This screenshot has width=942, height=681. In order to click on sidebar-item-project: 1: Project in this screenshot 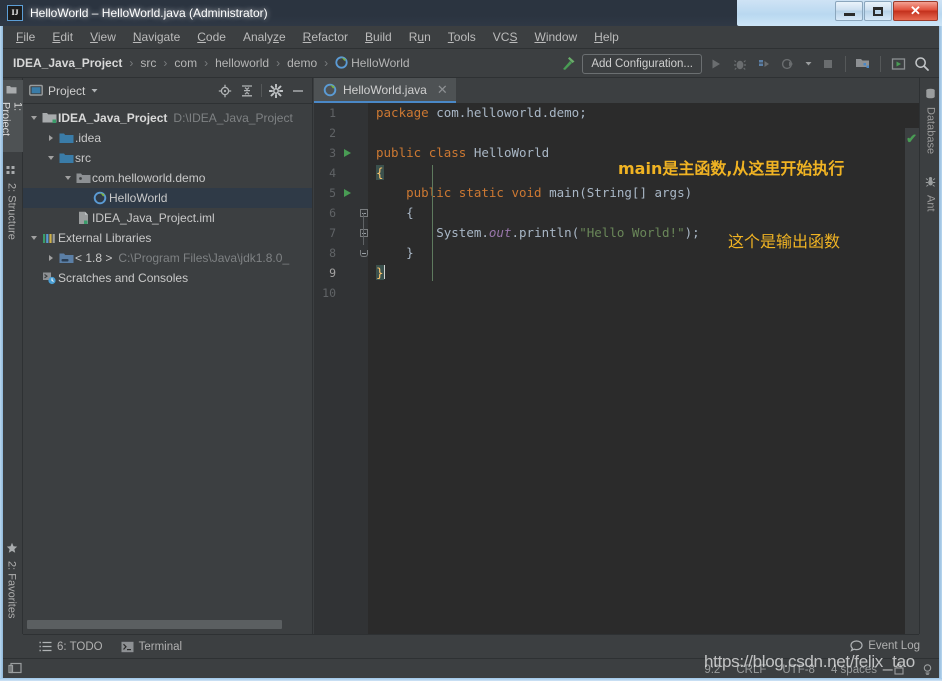, I will do `click(12, 116)`.